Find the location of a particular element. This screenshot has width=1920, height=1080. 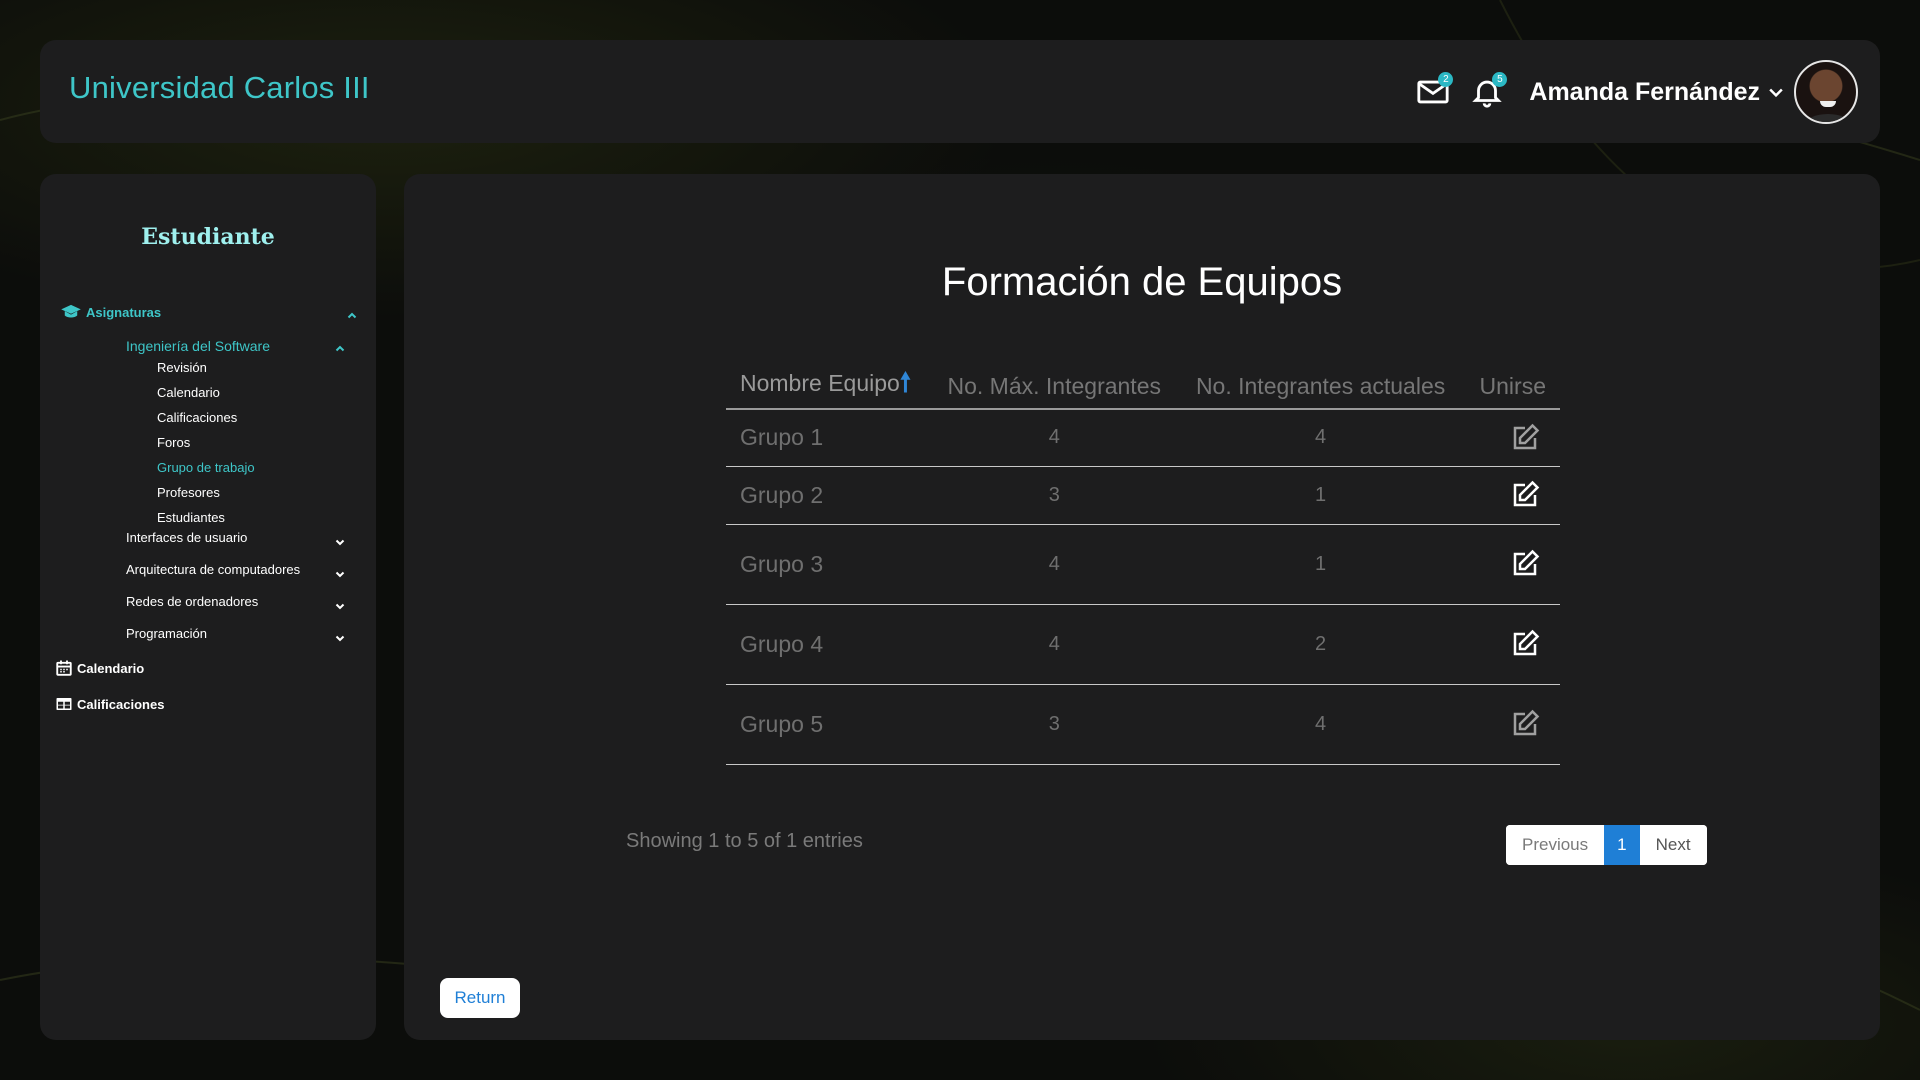

sidebar-course-arquitectura: Arquitectura de computadores is located at coordinates (213, 569).